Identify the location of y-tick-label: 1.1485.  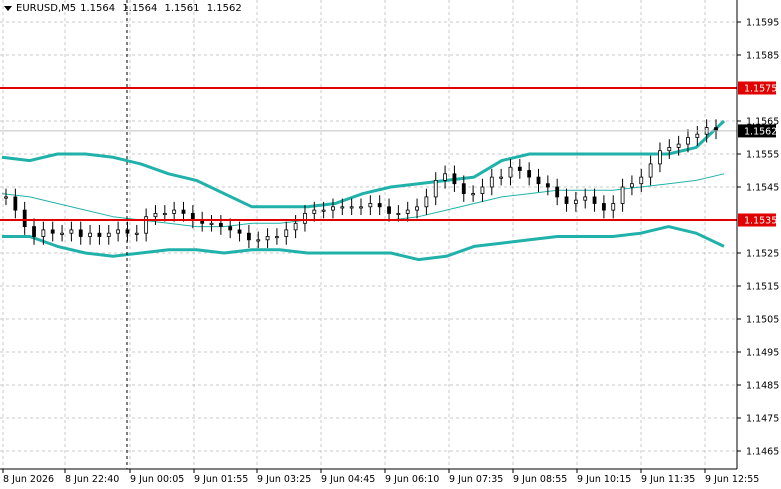
(762, 386).